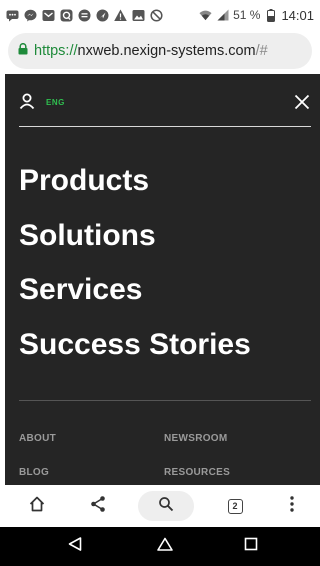 The width and height of the screenshot is (320, 566). Describe the element at coordinates (66, 15) in the screenshot. I see `app-icon` at that location.